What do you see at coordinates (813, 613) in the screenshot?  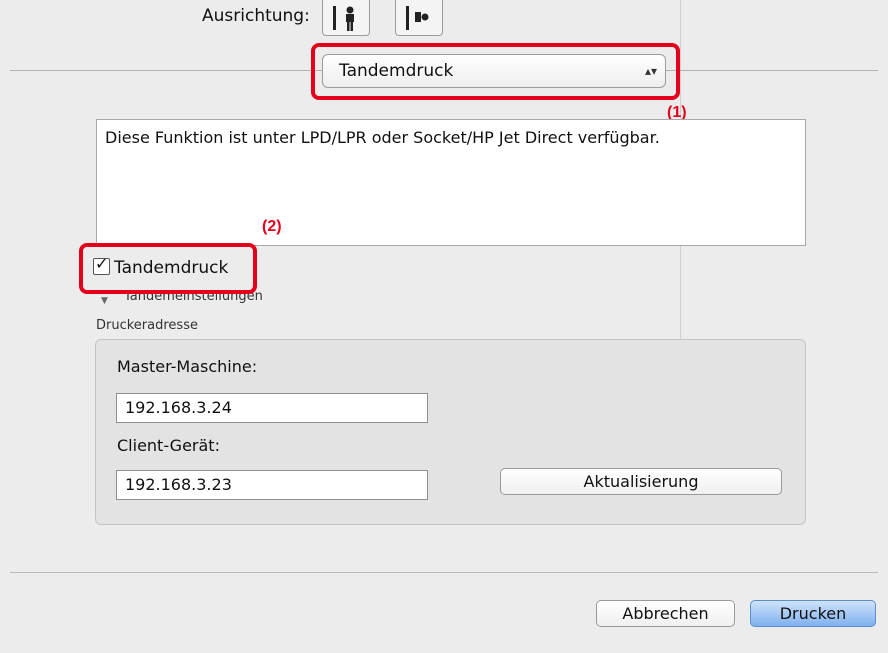 I see `print-button: Drucken` at bounding box center [813, 613].